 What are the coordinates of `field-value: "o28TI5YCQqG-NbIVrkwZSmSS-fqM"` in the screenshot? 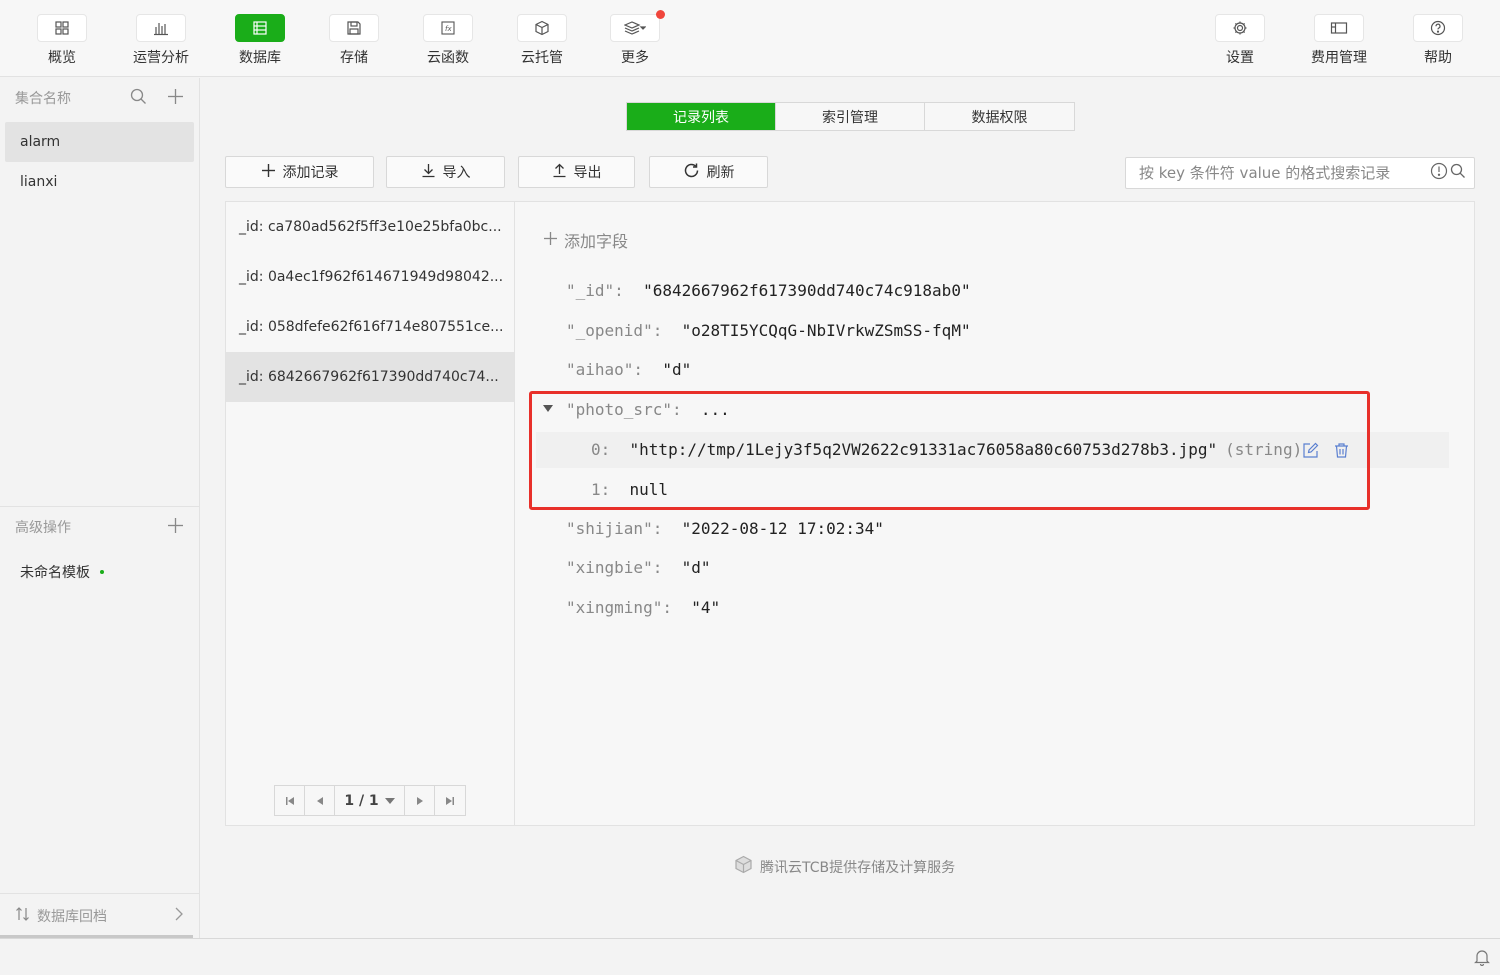 It's located at (826, 330).